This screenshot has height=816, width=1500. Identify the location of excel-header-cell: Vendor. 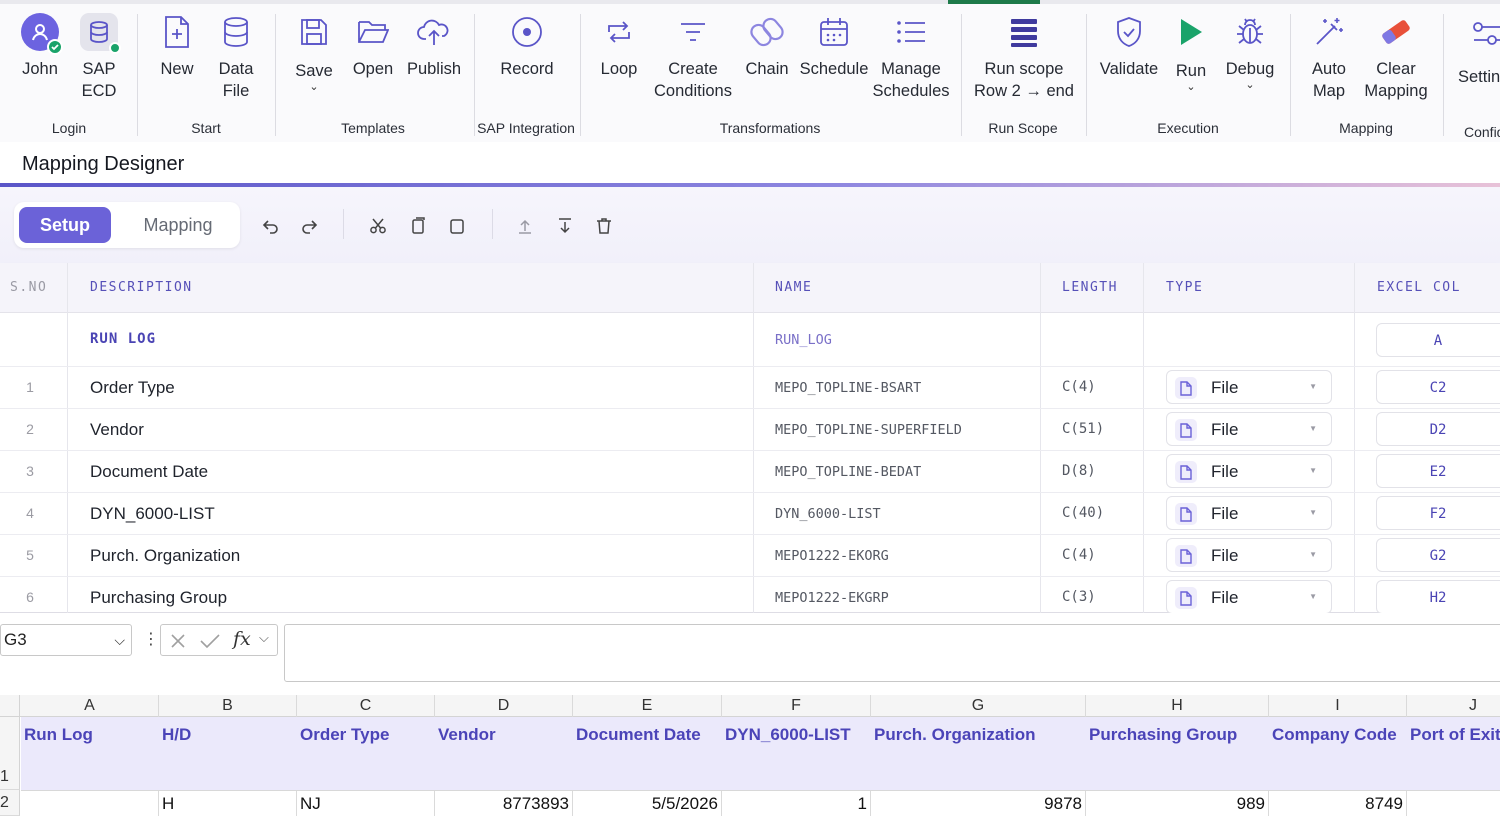
(467, 735).